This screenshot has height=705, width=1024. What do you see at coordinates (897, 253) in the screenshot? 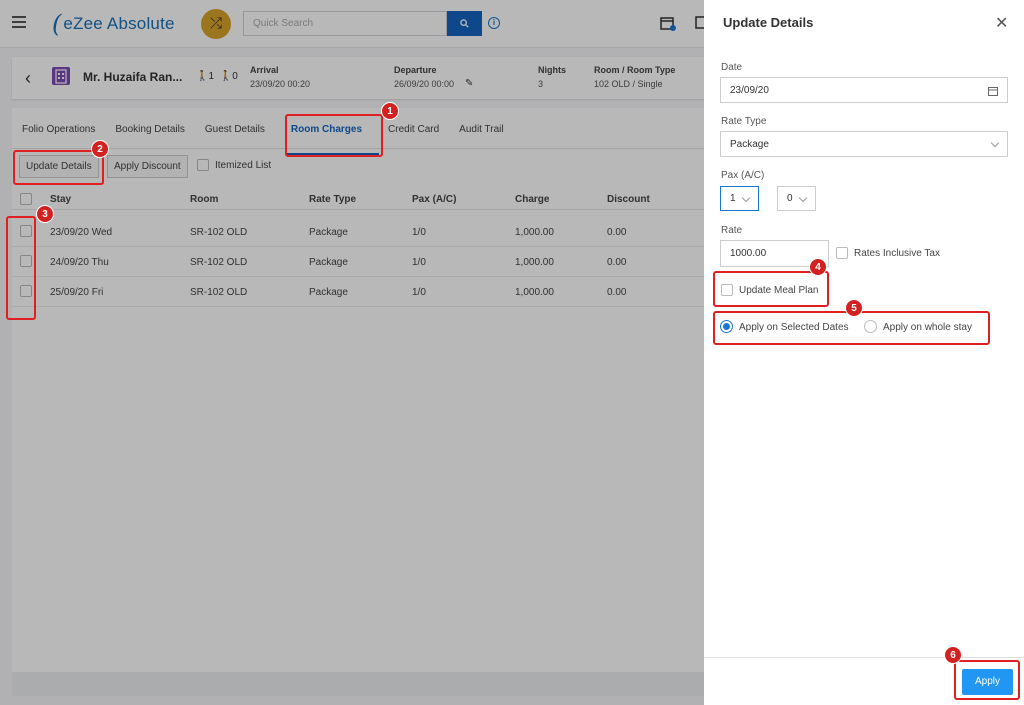
I see `rates-inclusive-tax-label: Rates Inclusive Tax` at bounding box center [897, 253].